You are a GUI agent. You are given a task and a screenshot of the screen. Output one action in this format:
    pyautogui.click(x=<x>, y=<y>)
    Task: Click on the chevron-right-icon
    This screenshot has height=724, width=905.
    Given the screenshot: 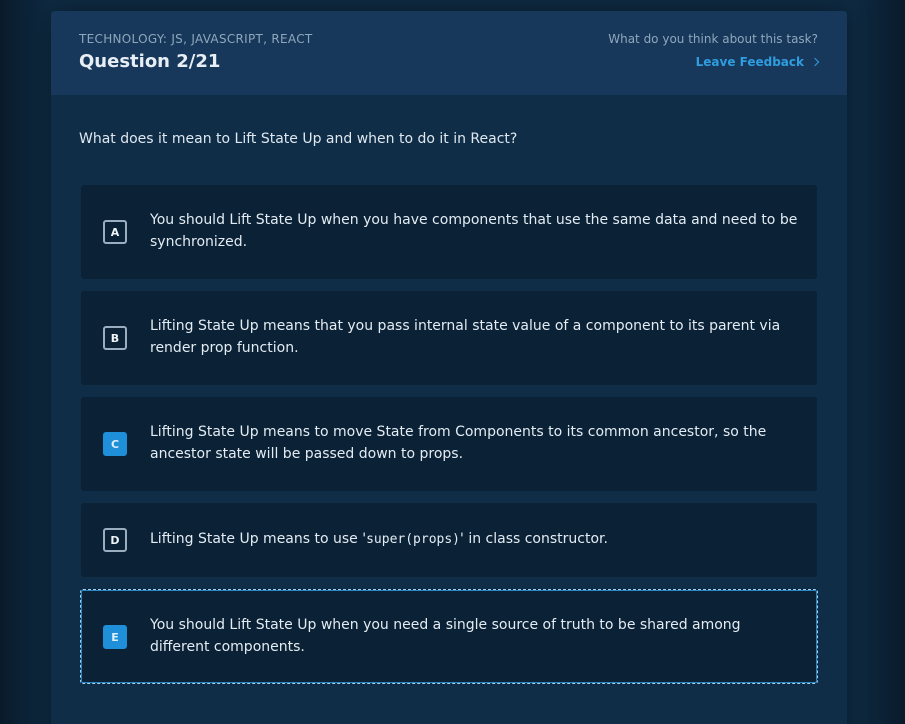 What is the action you would take?
    pyautogui.click(x=815, y=62)
    